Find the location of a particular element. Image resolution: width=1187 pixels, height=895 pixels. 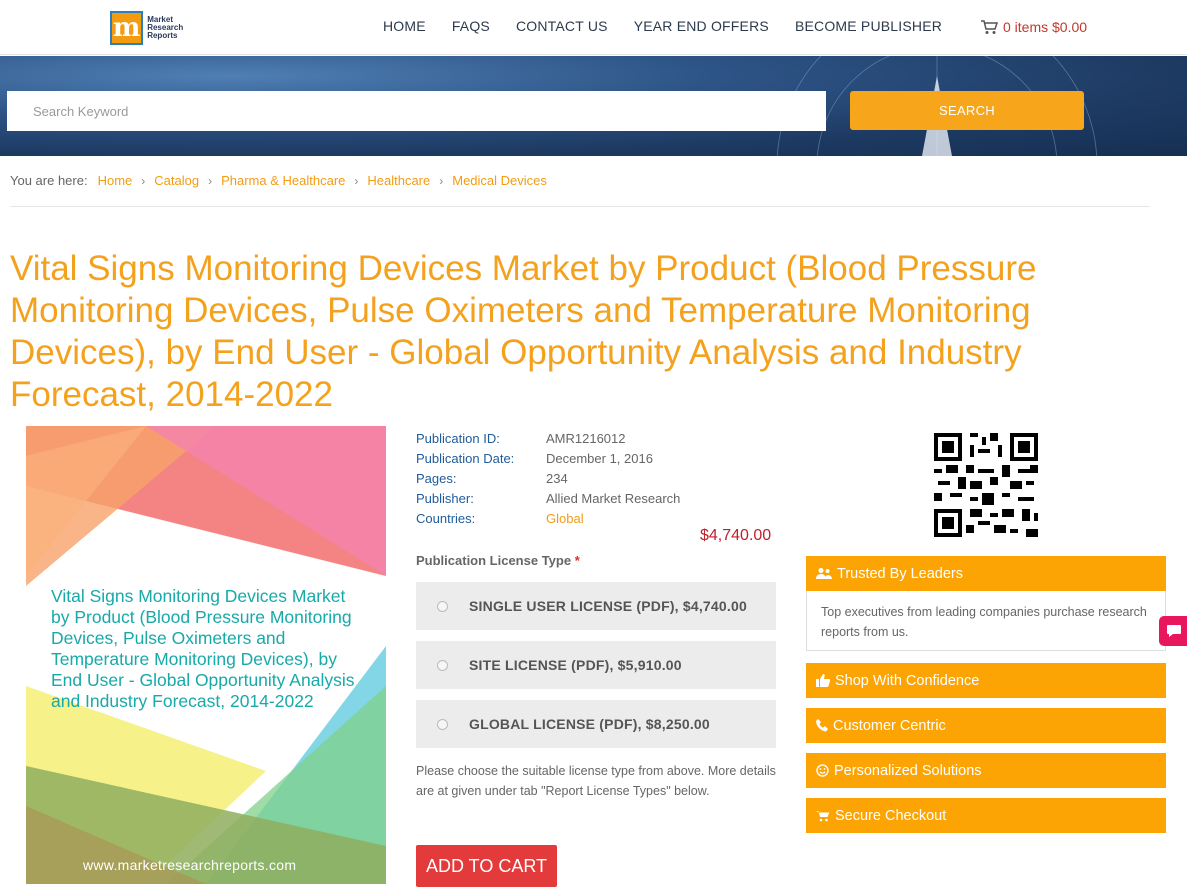

cart-summary: 0 items $0.00 is located at coordinates (1045, 27).